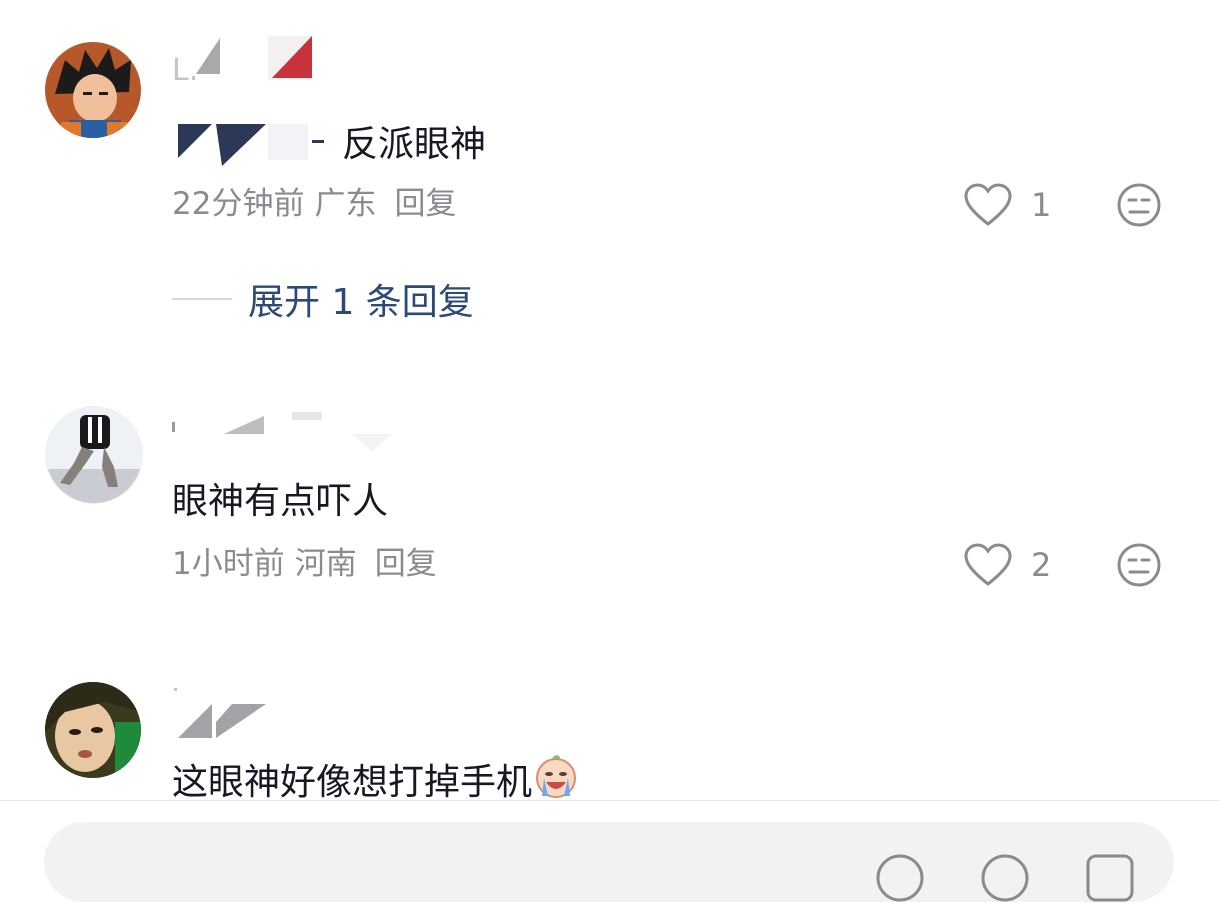 This screenshot has height=904, width=1220. I want to click on comment-time: 22分钟前, so click(238, 204).